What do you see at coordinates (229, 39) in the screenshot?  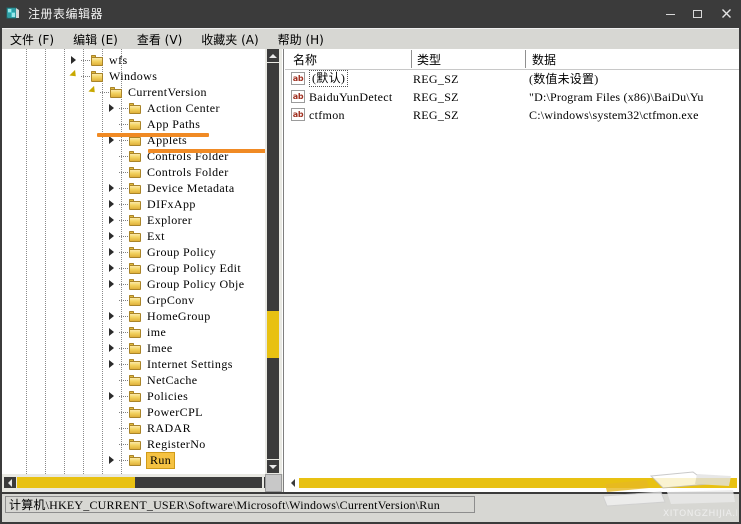 I see `menu-item-favorites: 收藏夹 (A)` at bounding box center [229, 39].